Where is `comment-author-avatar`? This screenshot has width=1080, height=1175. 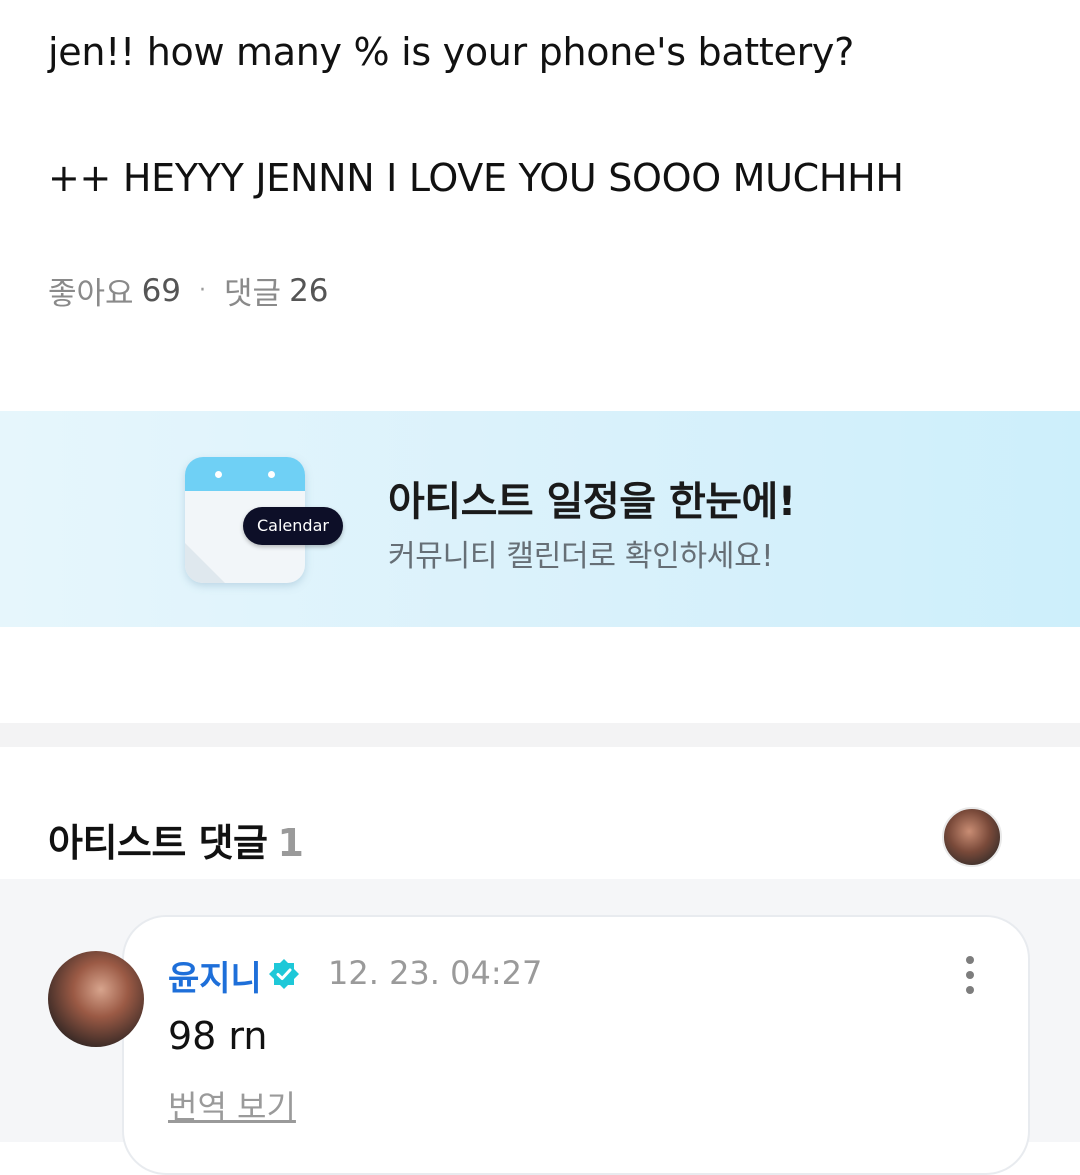 comment-author-avatar is located at coordinates (96, 999).